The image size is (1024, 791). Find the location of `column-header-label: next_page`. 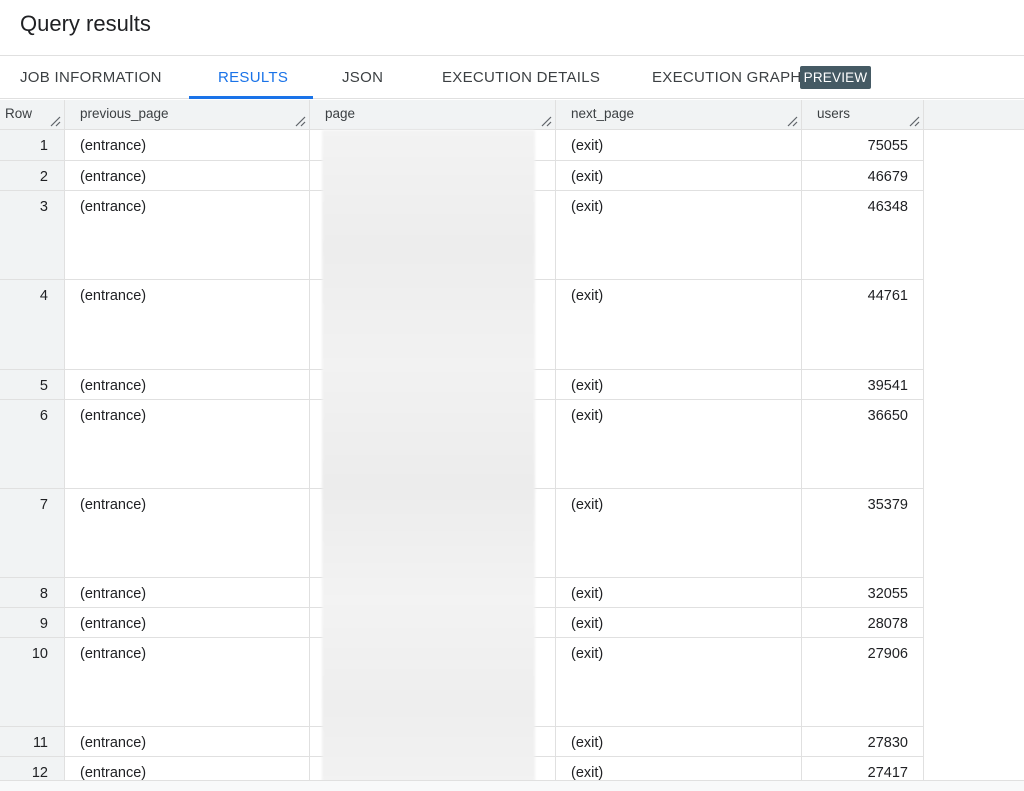

column-header-label: next_page is located at coordinates (603, 113).